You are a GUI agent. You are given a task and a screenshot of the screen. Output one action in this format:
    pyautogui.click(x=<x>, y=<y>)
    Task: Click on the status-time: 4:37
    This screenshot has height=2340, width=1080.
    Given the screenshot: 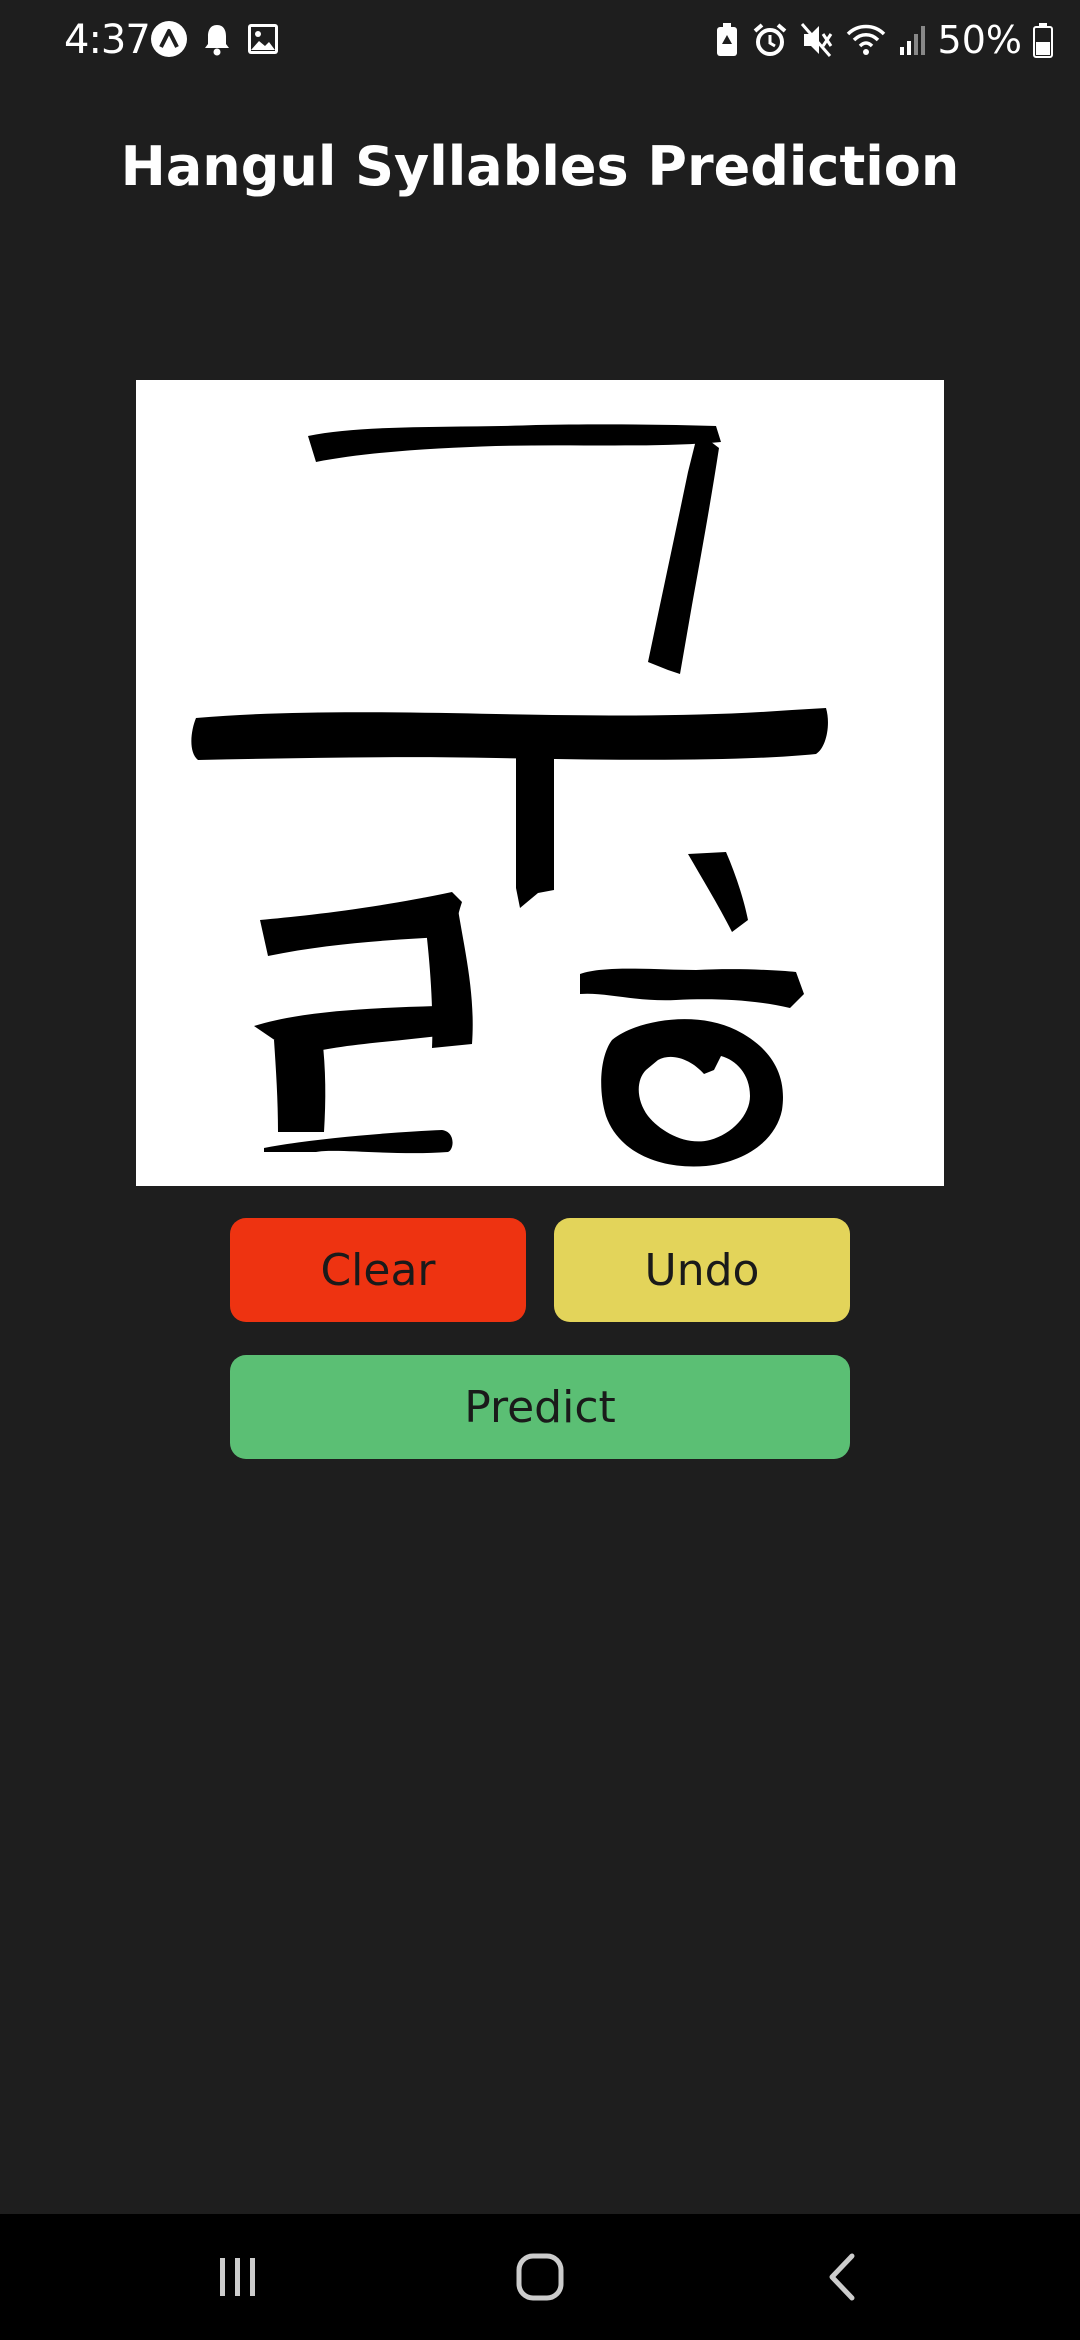 What is the action you would take?
    pyautogui.click(x=107, y=40)
    